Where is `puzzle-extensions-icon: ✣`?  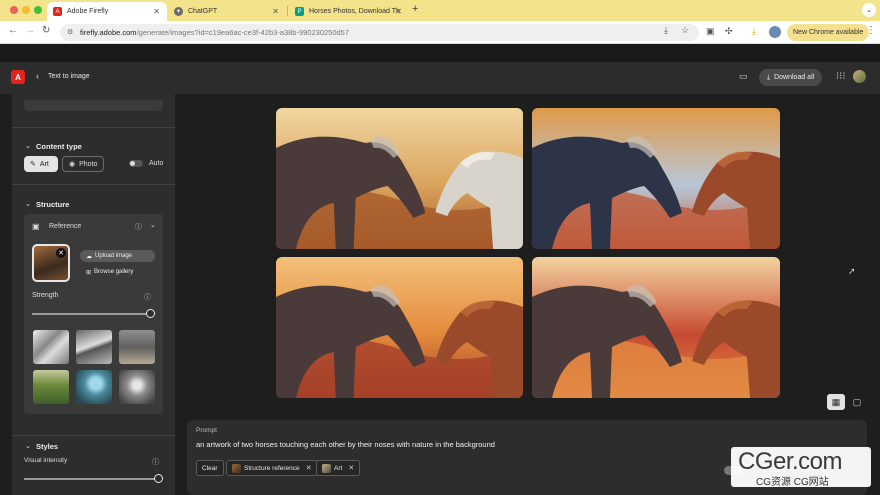 puzzle-extensions-icon: ✣ is located at coordinates (729, 31).